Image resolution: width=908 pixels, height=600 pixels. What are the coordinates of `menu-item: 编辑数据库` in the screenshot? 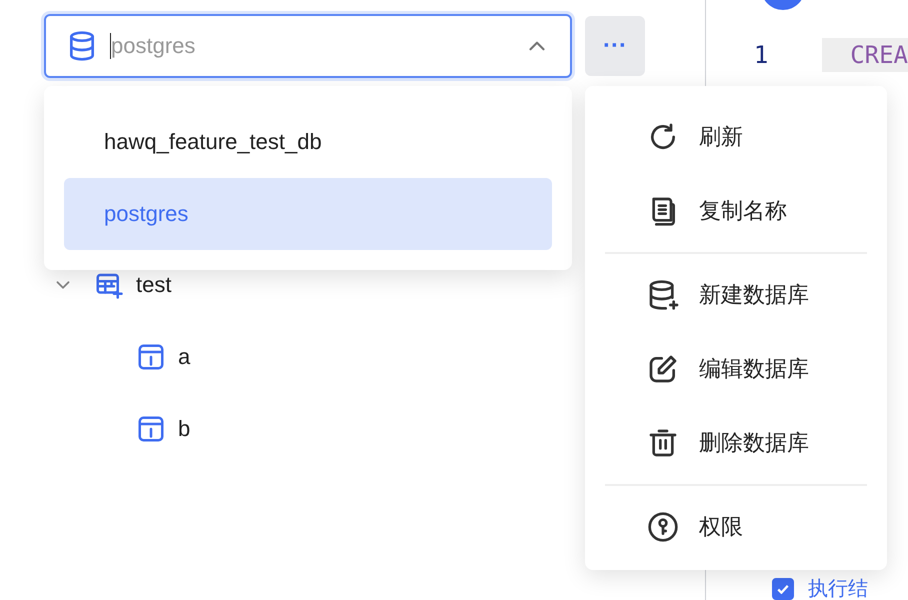 It's located at (736, 369).